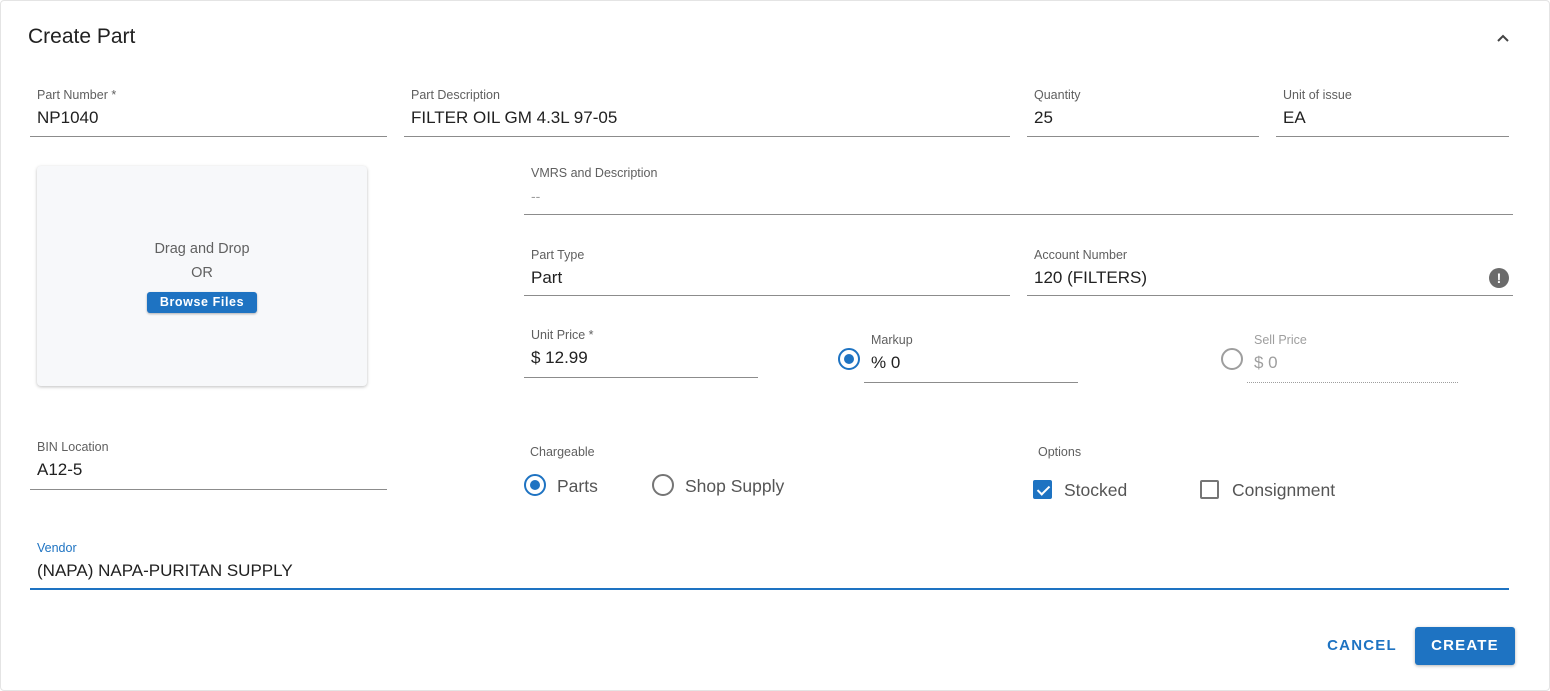 The width and height of the screenshot is (1550, 691). I want to click on part-number-label: Part Number *, so click(77, 95).